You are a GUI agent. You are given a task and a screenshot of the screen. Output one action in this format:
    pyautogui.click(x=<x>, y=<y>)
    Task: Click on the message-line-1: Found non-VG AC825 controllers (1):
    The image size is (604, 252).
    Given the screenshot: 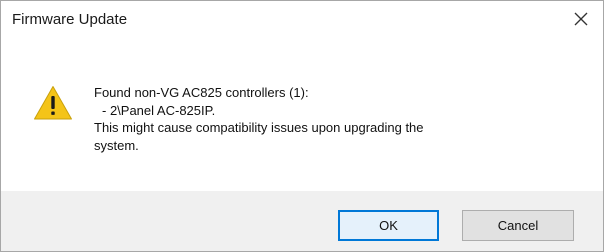 What is the action you would take?
    pyautogui.click(x=201, y=92)
    